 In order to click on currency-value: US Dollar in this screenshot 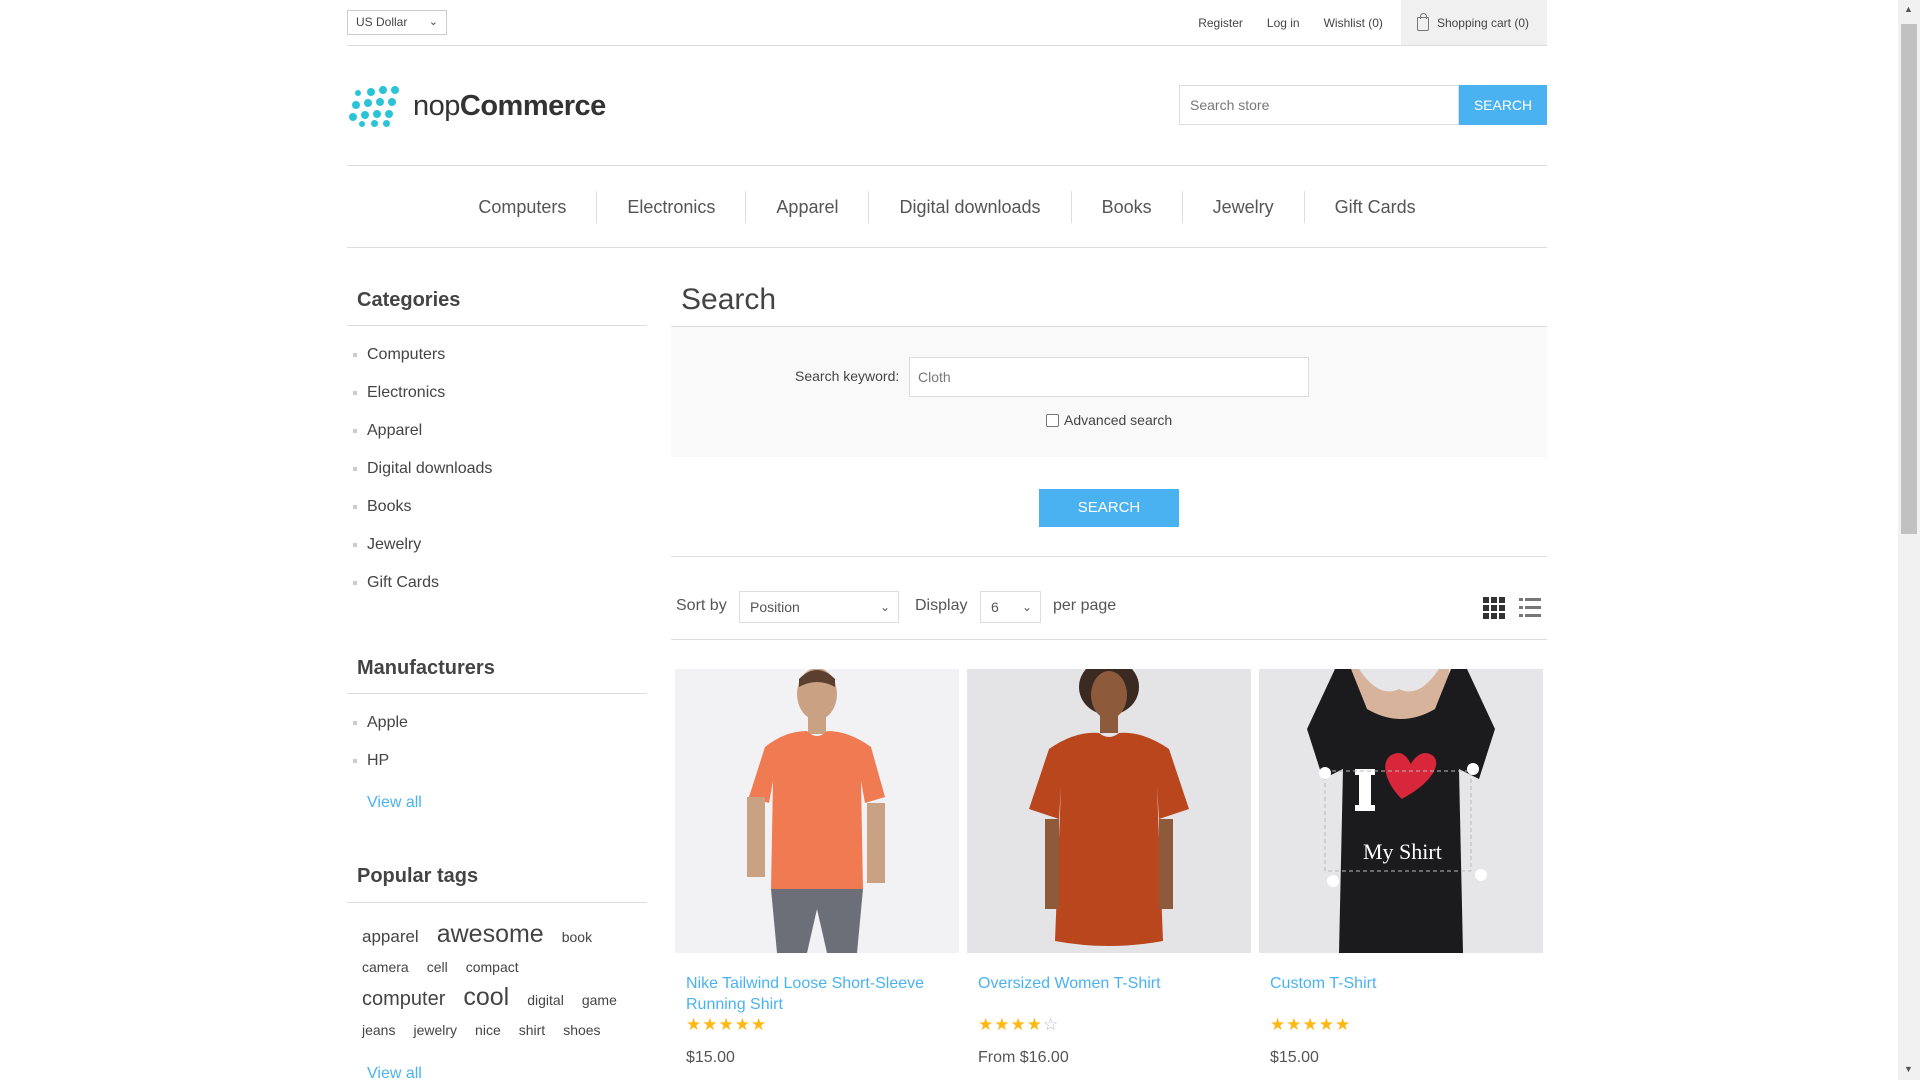, I will do `click(382, 22)`.